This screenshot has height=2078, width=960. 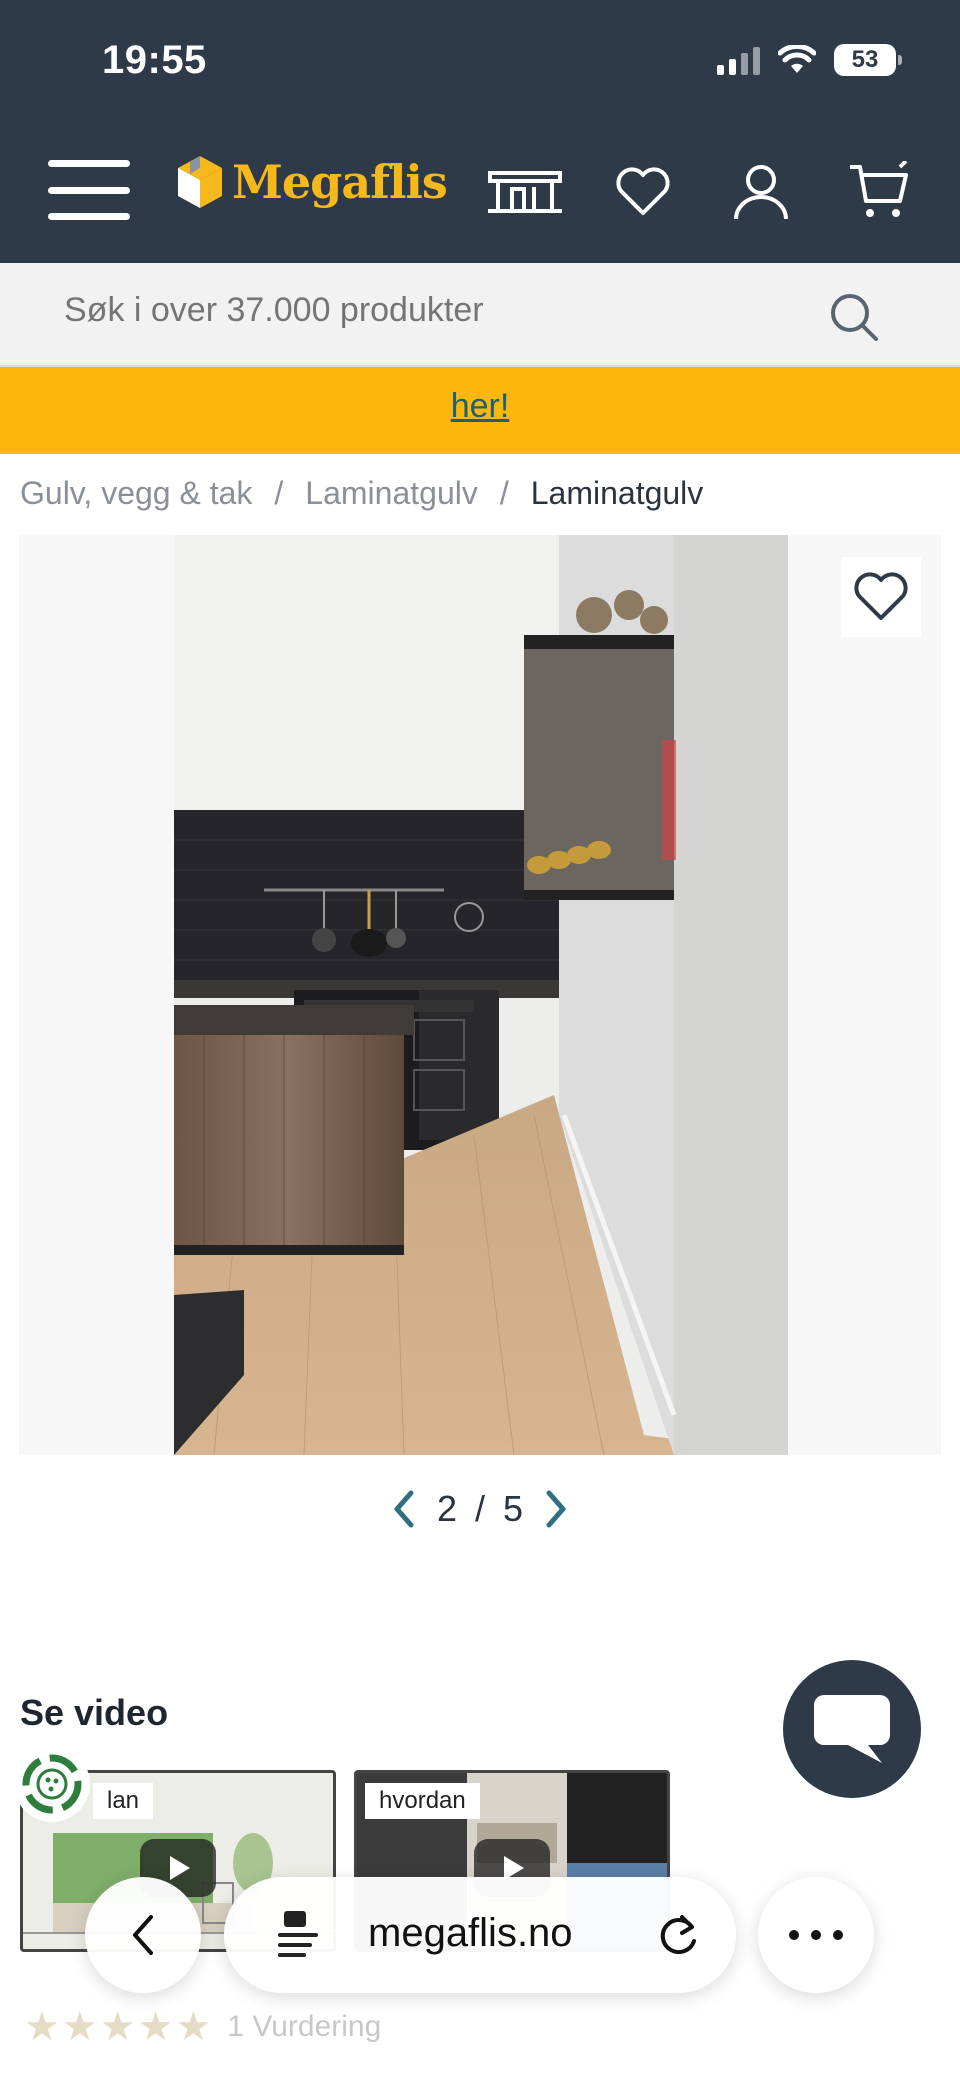 I want to click on gallery-pager: 2 / 5, so click(x=480, y=1509).